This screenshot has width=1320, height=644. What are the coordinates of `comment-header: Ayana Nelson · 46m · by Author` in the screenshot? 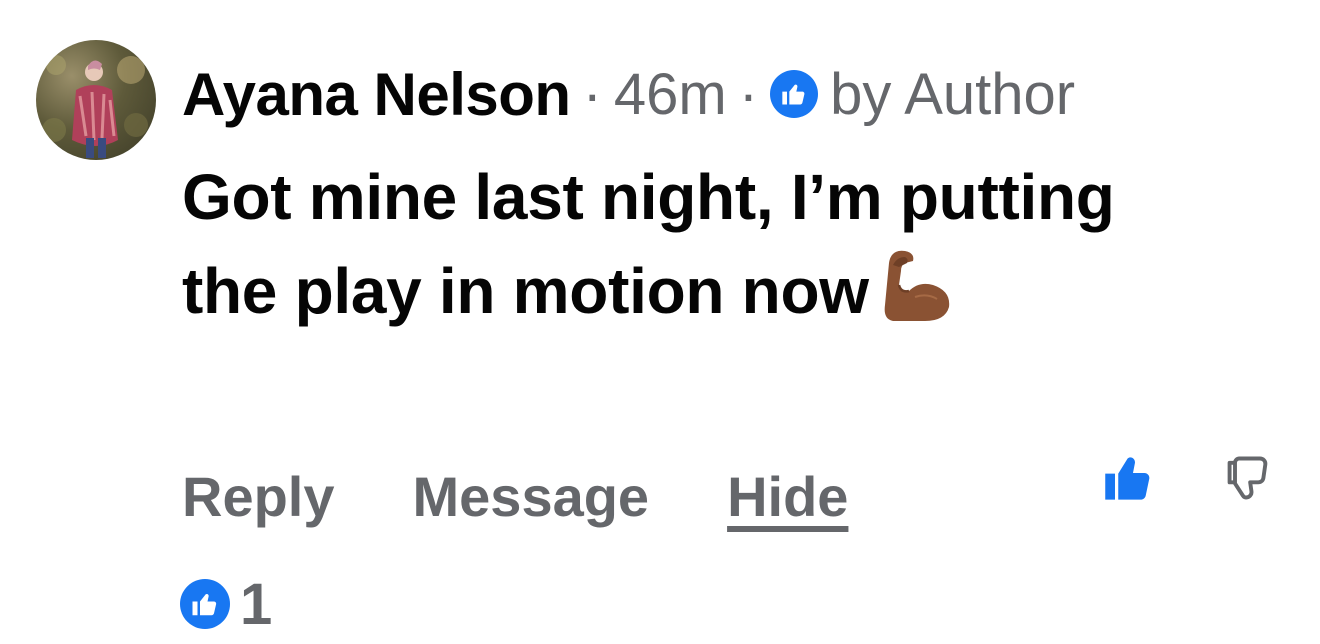 It's located at (628, 94).